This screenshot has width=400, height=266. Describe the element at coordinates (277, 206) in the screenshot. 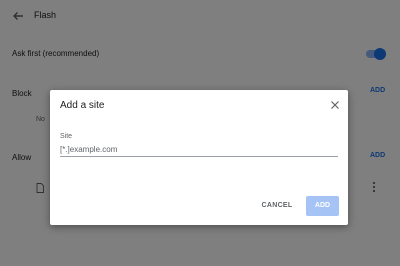

I see `cancel-button: CANCEL` at that location.